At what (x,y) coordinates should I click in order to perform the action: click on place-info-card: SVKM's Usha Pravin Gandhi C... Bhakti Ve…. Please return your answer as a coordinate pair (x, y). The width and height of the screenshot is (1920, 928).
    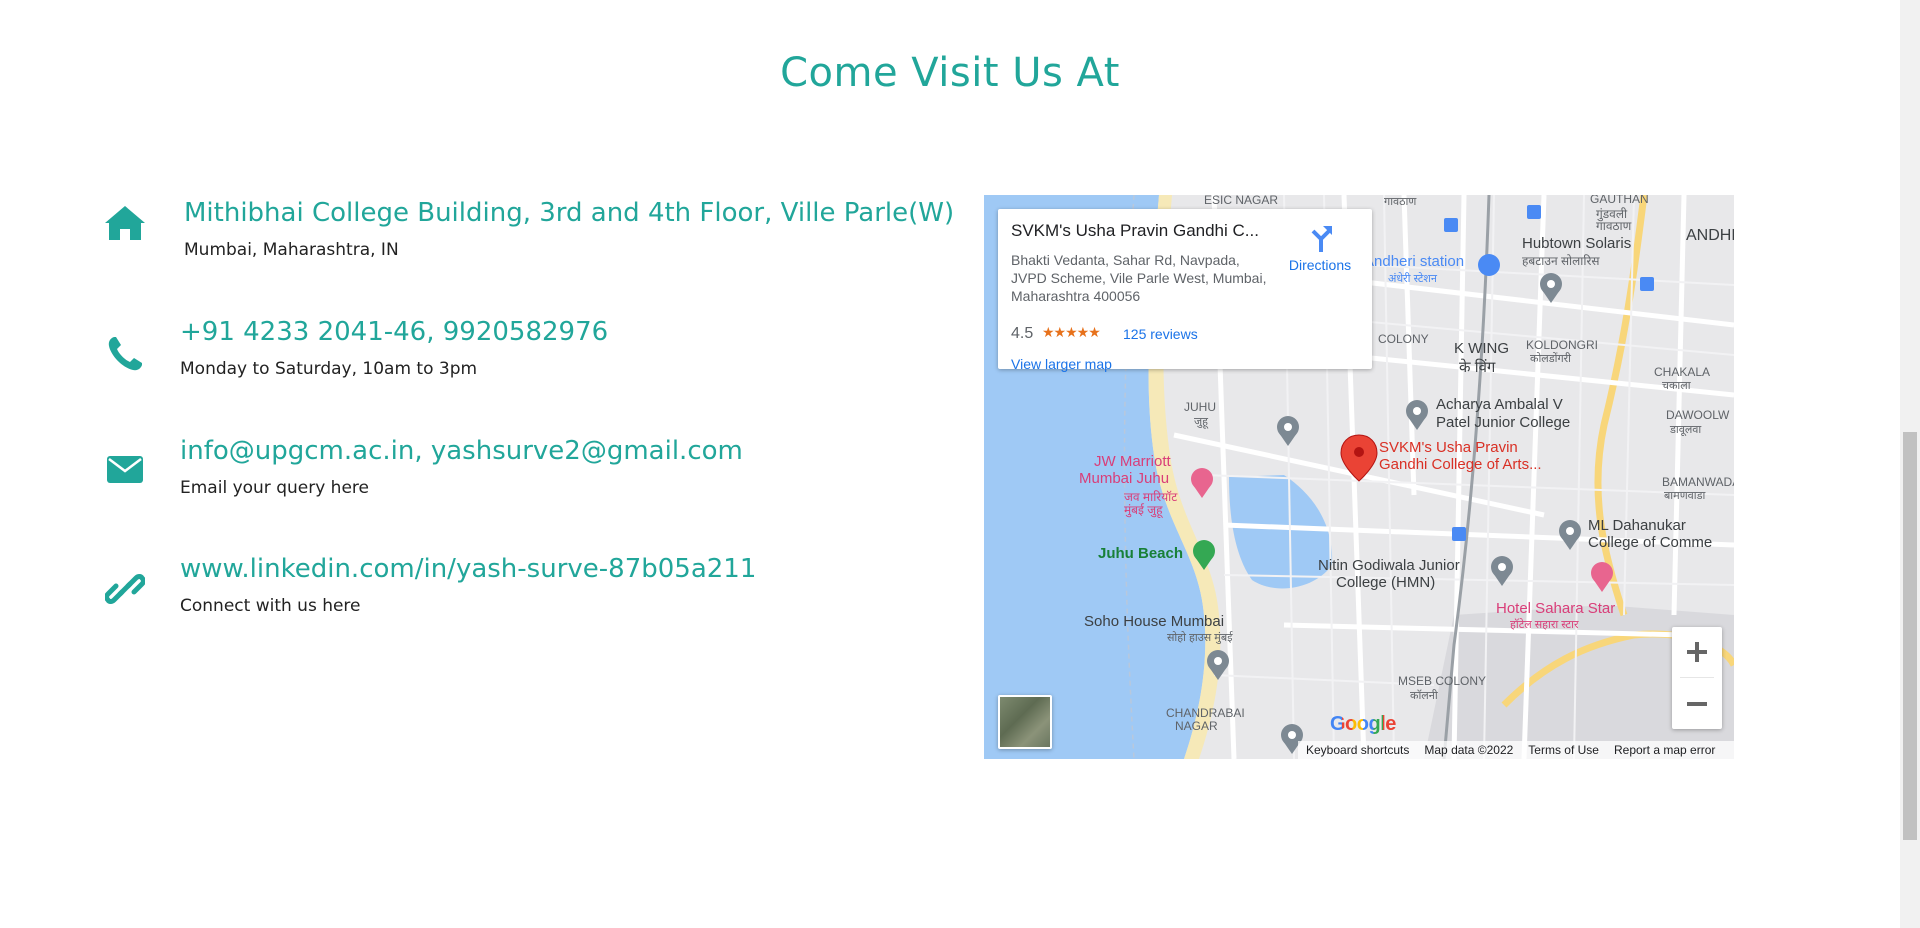
    Looking at the image, I should click on (1185, 290).